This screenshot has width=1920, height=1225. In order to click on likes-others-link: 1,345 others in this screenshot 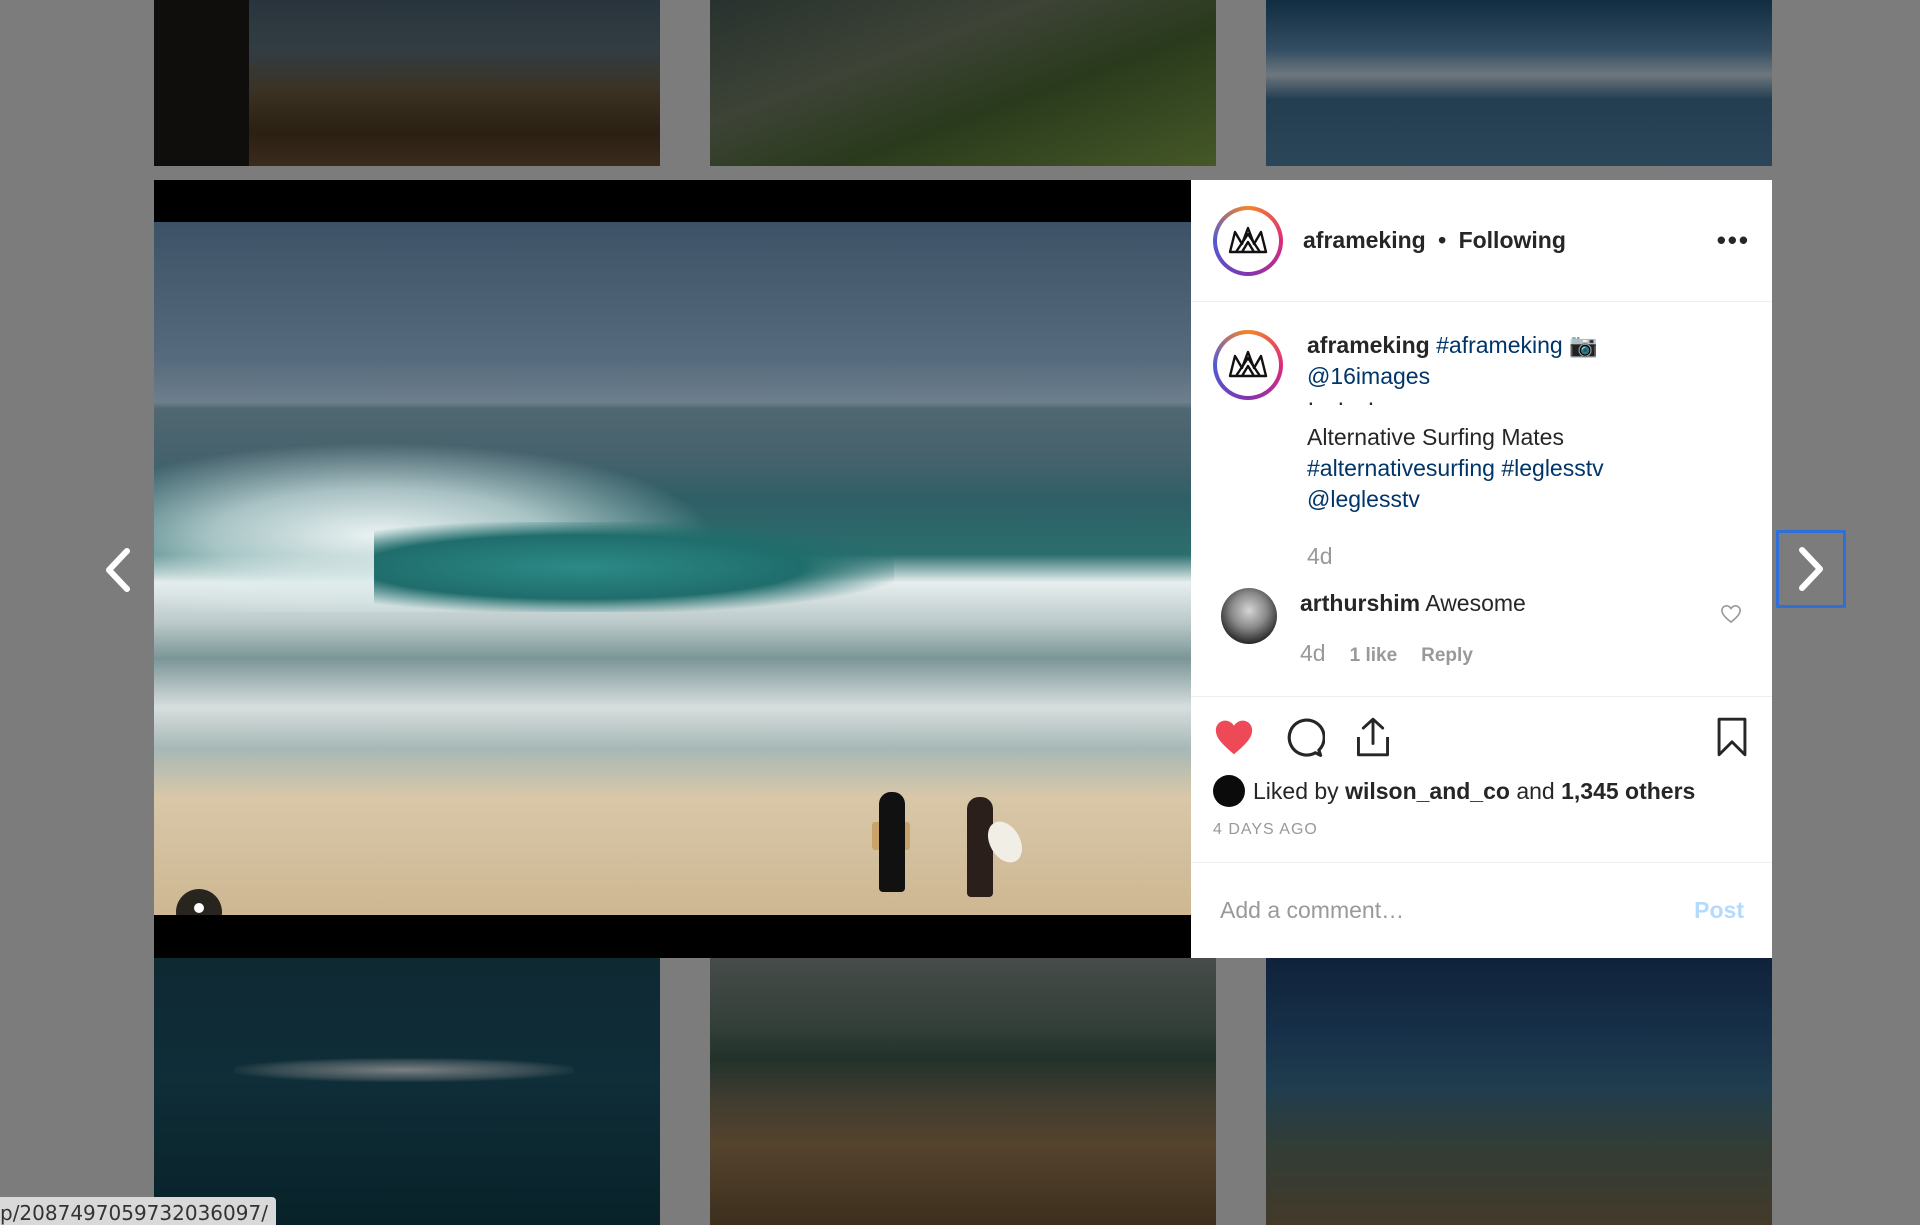, I will do `click(1628, 791)`.